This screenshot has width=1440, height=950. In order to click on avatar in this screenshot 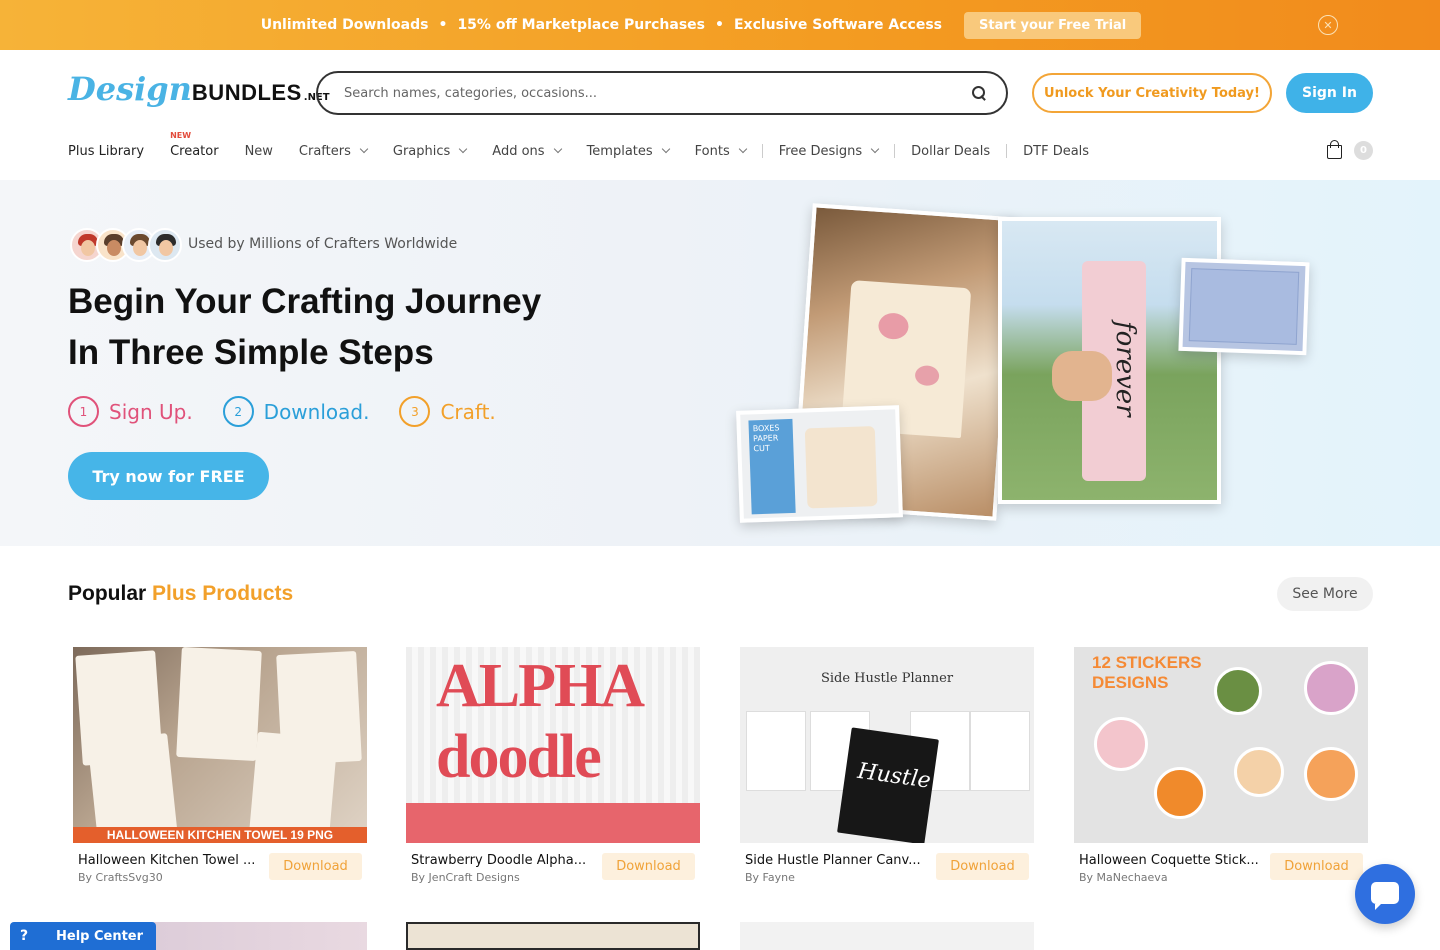, I will do `click(165, 245)`.